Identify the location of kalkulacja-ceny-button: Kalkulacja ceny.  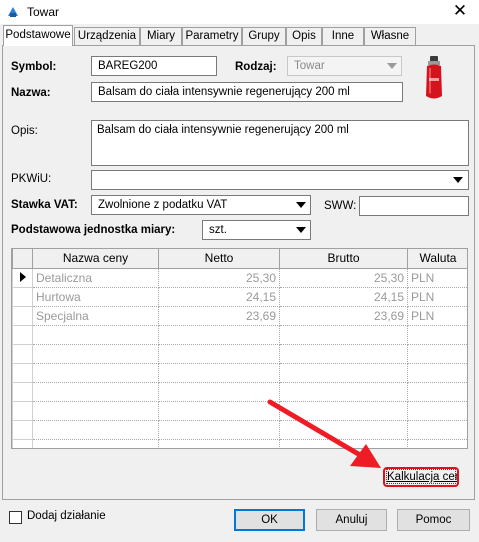
(421, 477).